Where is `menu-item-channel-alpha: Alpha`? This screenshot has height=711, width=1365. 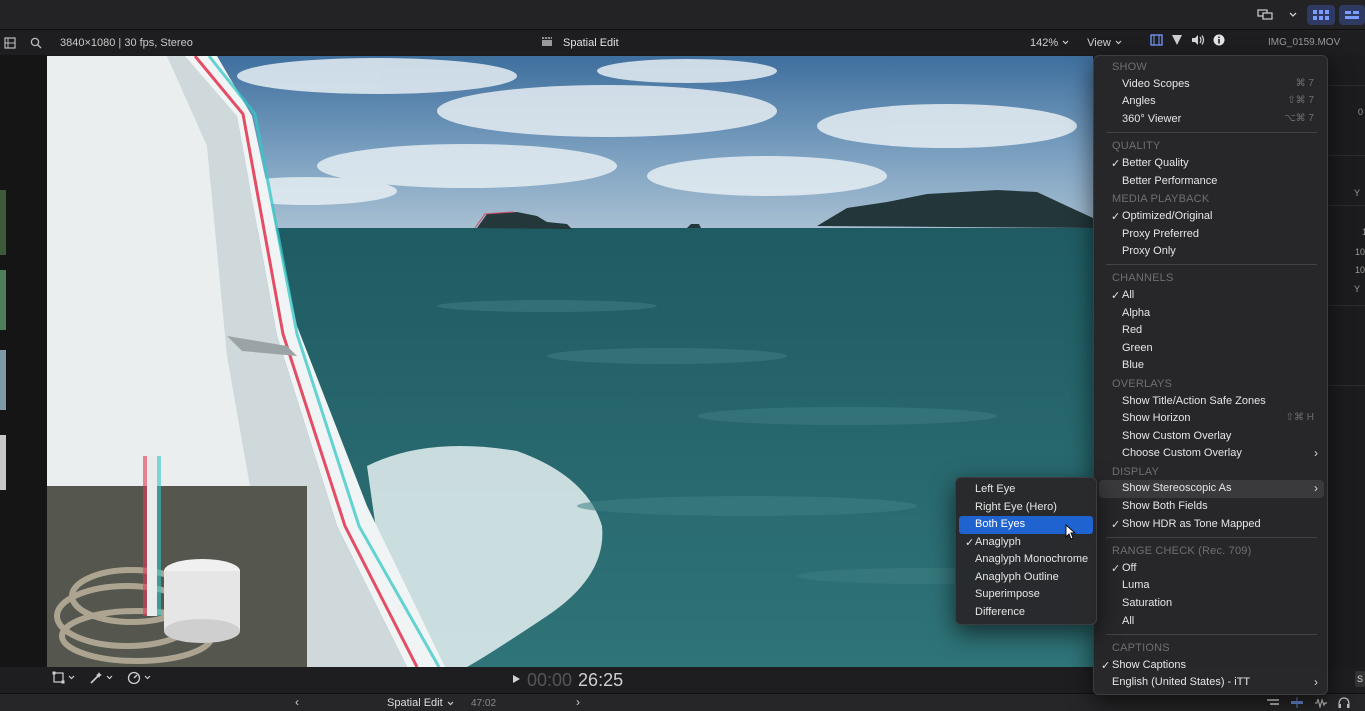 menu-item-channel-alpha: Alpha is located at coordinates (1211, 314).